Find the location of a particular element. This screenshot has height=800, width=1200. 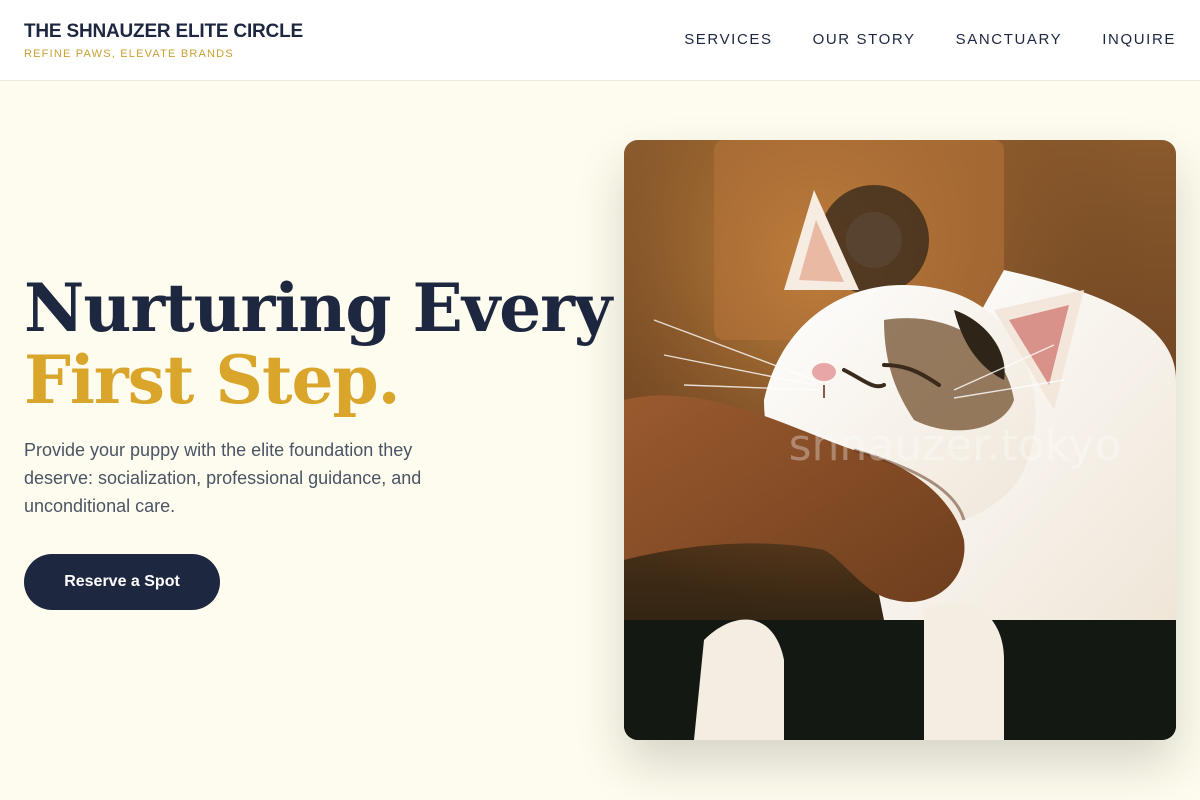

nav-item-services: SERVICES is located at coordinates (728, 39).